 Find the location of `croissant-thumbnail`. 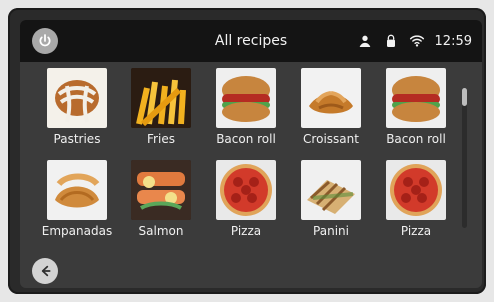

croissant-thumbnail is located at coordinates (331, 98).